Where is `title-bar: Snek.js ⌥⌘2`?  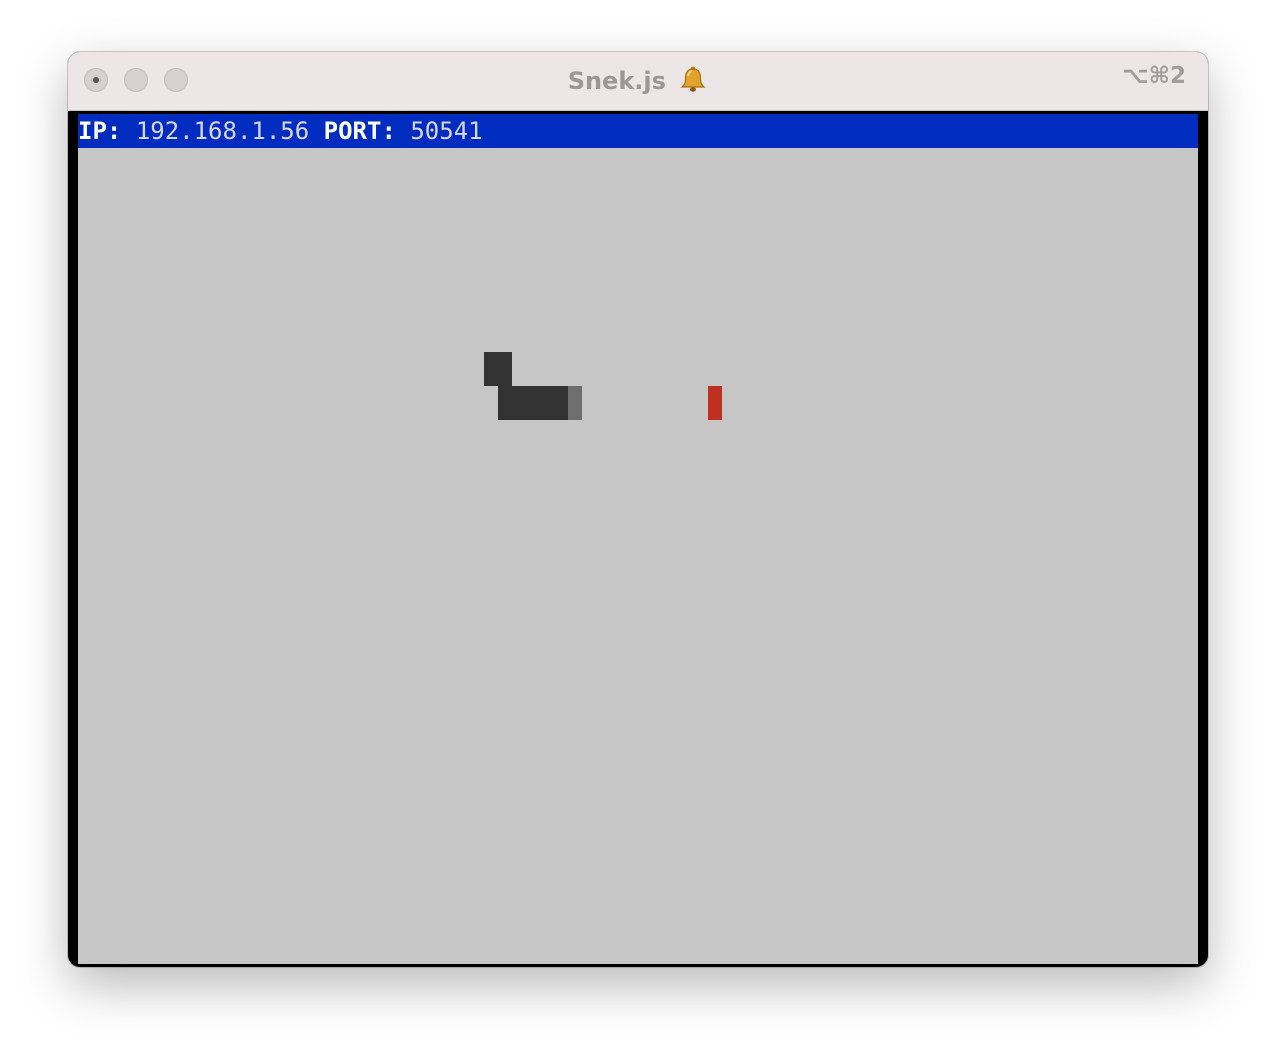
title-bar: Snek.js ⌥⌘2 is located at coordinates (638, 81).